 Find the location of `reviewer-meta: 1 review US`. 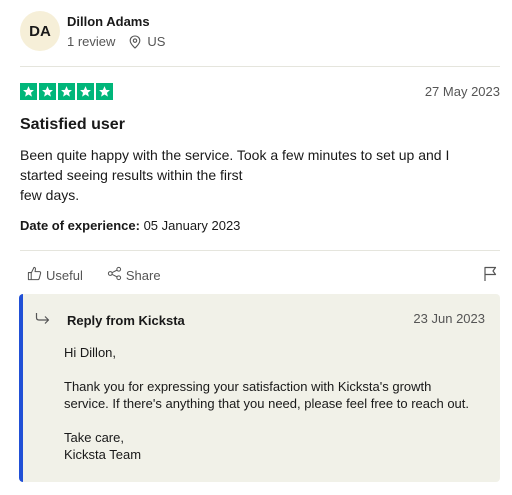

reviewer-meta: 1 review US is located at coordinates (116, 41).